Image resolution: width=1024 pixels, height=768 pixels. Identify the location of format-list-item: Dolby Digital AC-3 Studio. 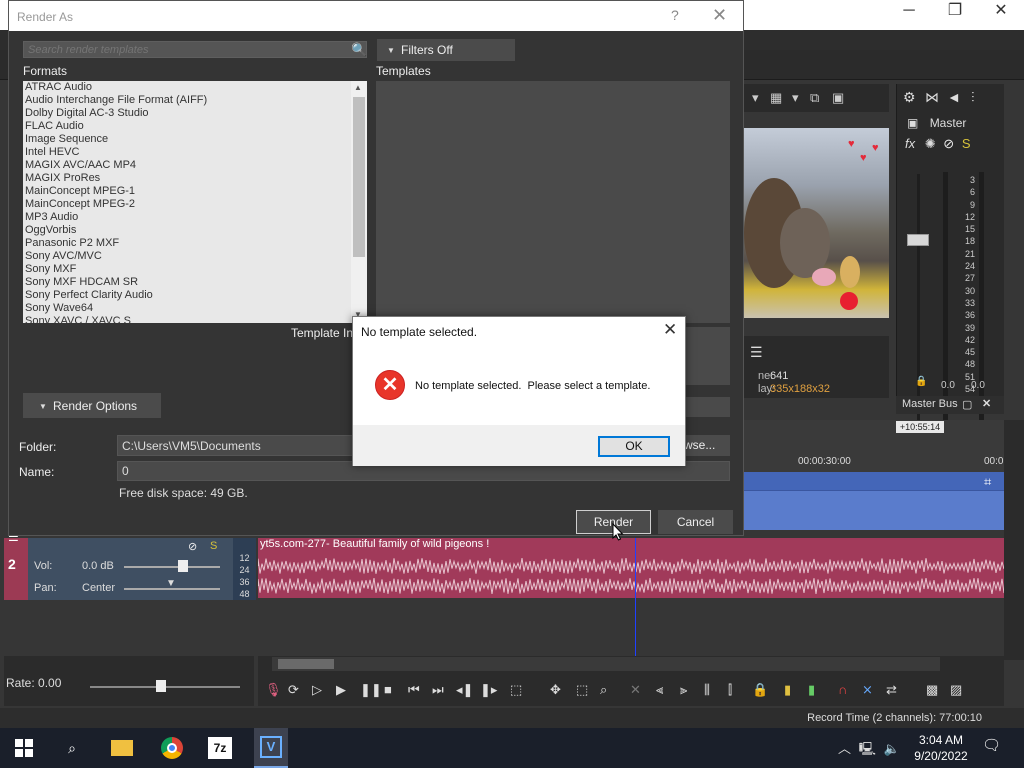
(195, 113).